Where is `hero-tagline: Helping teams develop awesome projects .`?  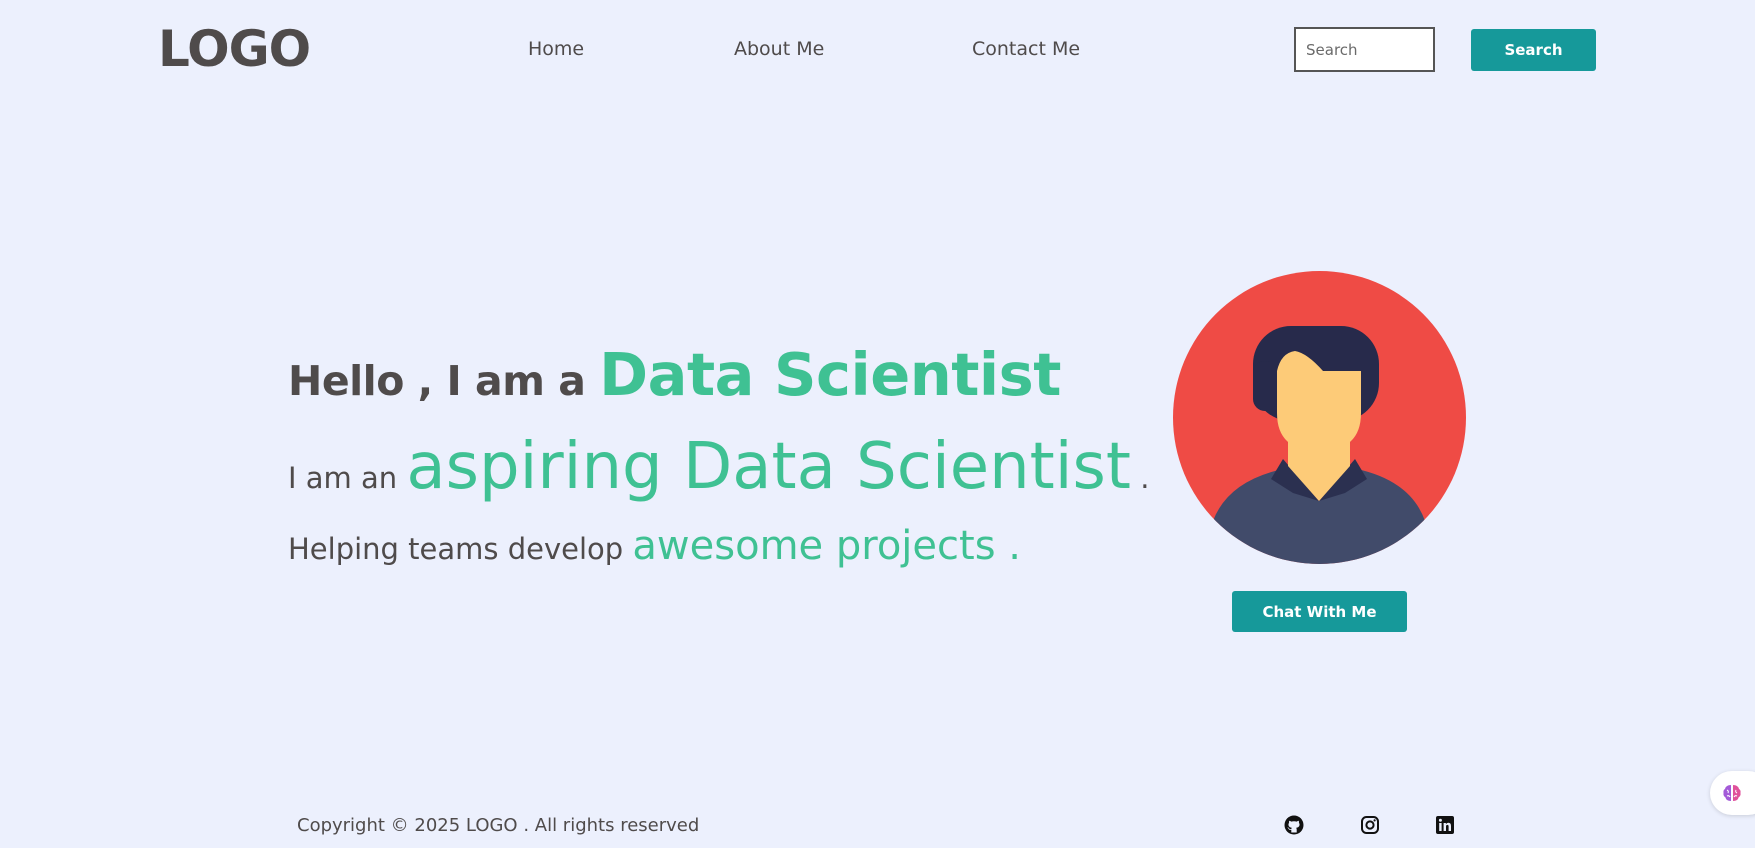
hero-tagline: Helping teams develop awesome projects . is located at coordinates (654, 546).